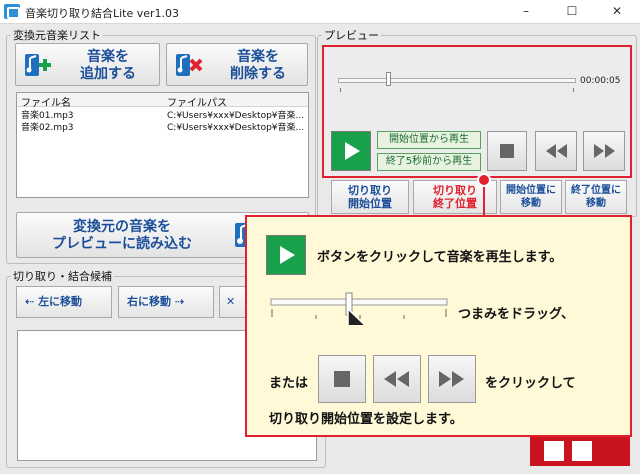 Image resolution: width=640 pixels, height=474 pixels. I want to click on callout-rewind-icon-box, so click(397, 379).